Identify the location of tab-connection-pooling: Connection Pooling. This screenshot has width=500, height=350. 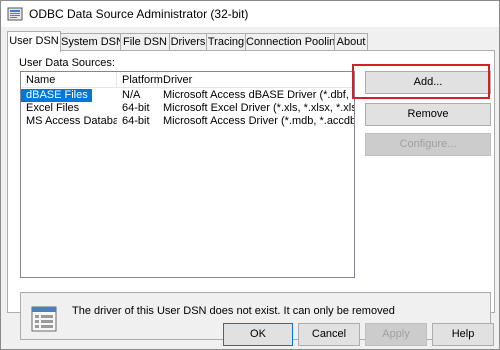
(293, 42).